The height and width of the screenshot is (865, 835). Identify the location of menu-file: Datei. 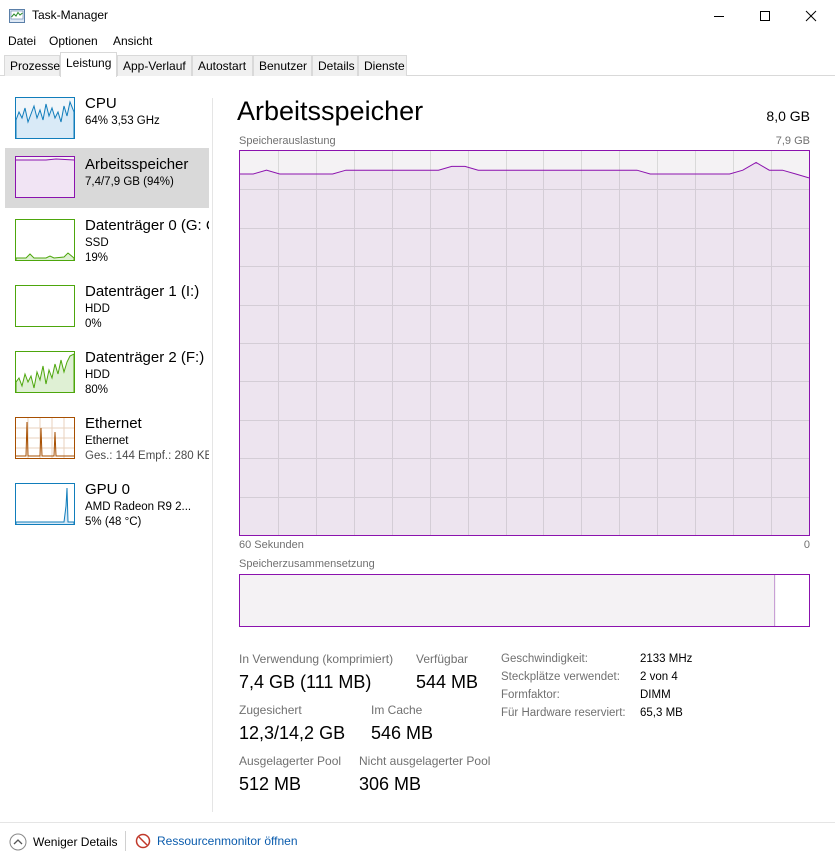
(22, 41).